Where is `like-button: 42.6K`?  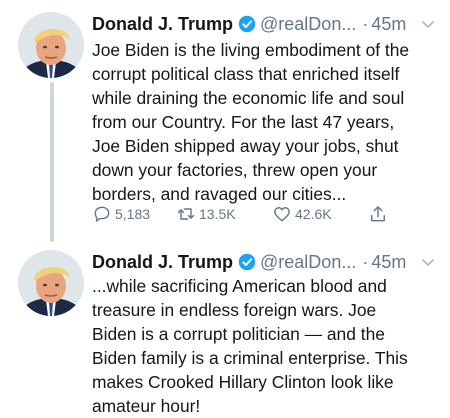
like-button: 42.6K is located at coordinates (320, 214).